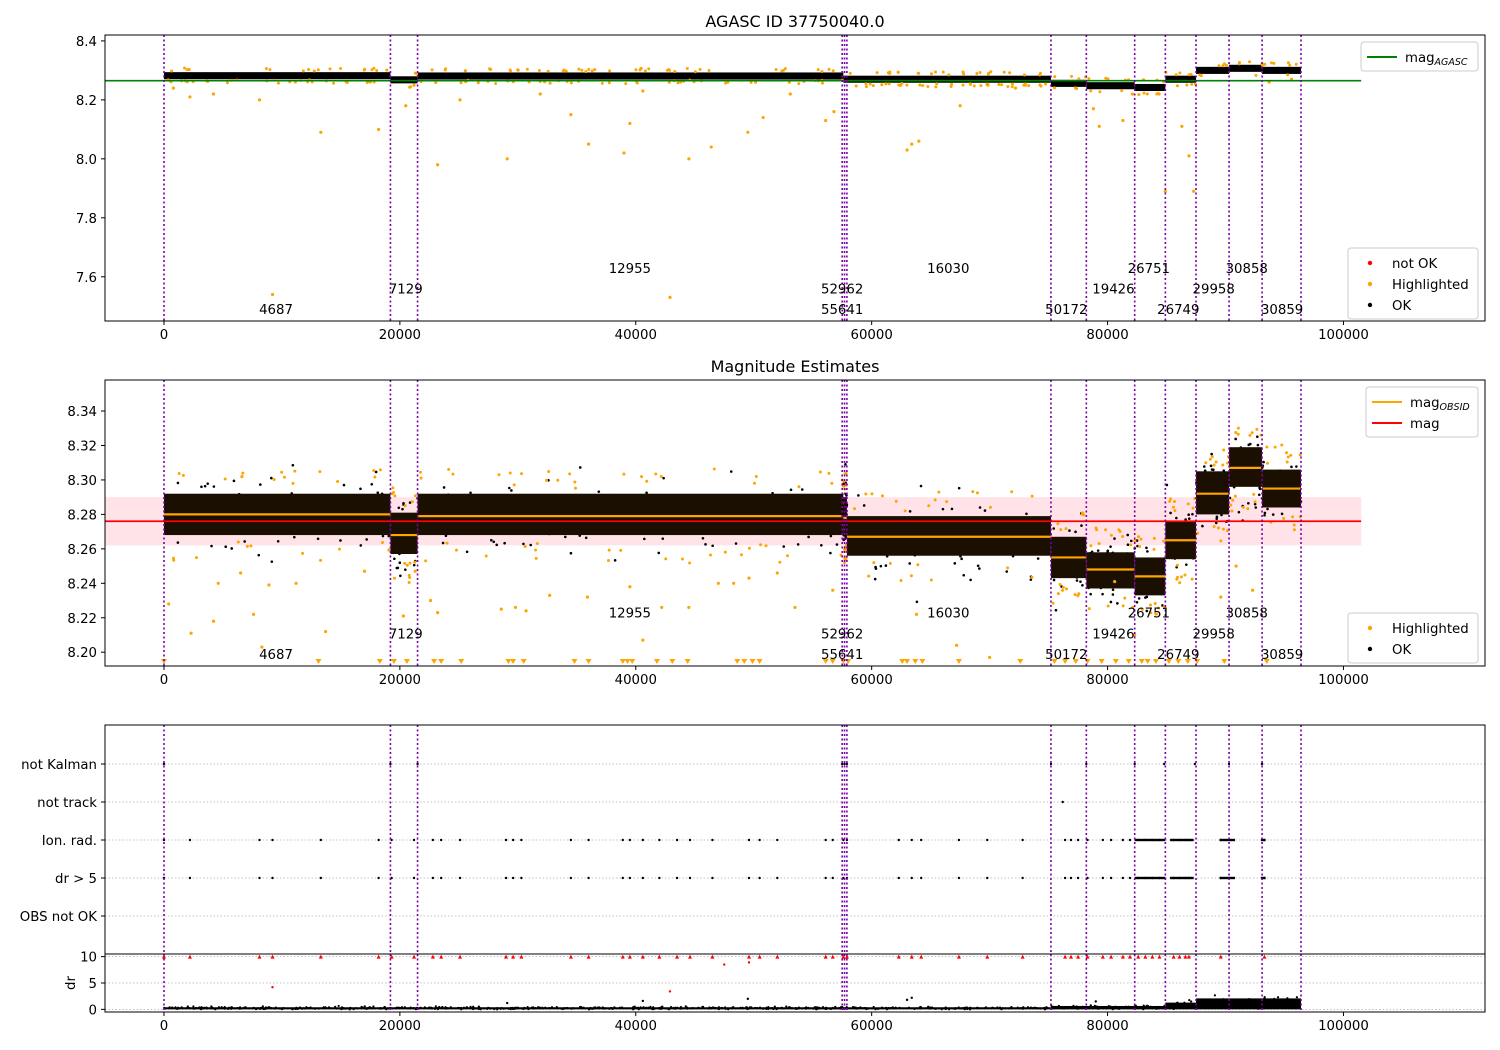 The height and width of the screenshot is (1050, 1500). I want to click on chart-title: Magnitude Estimates, so click(795, 366).